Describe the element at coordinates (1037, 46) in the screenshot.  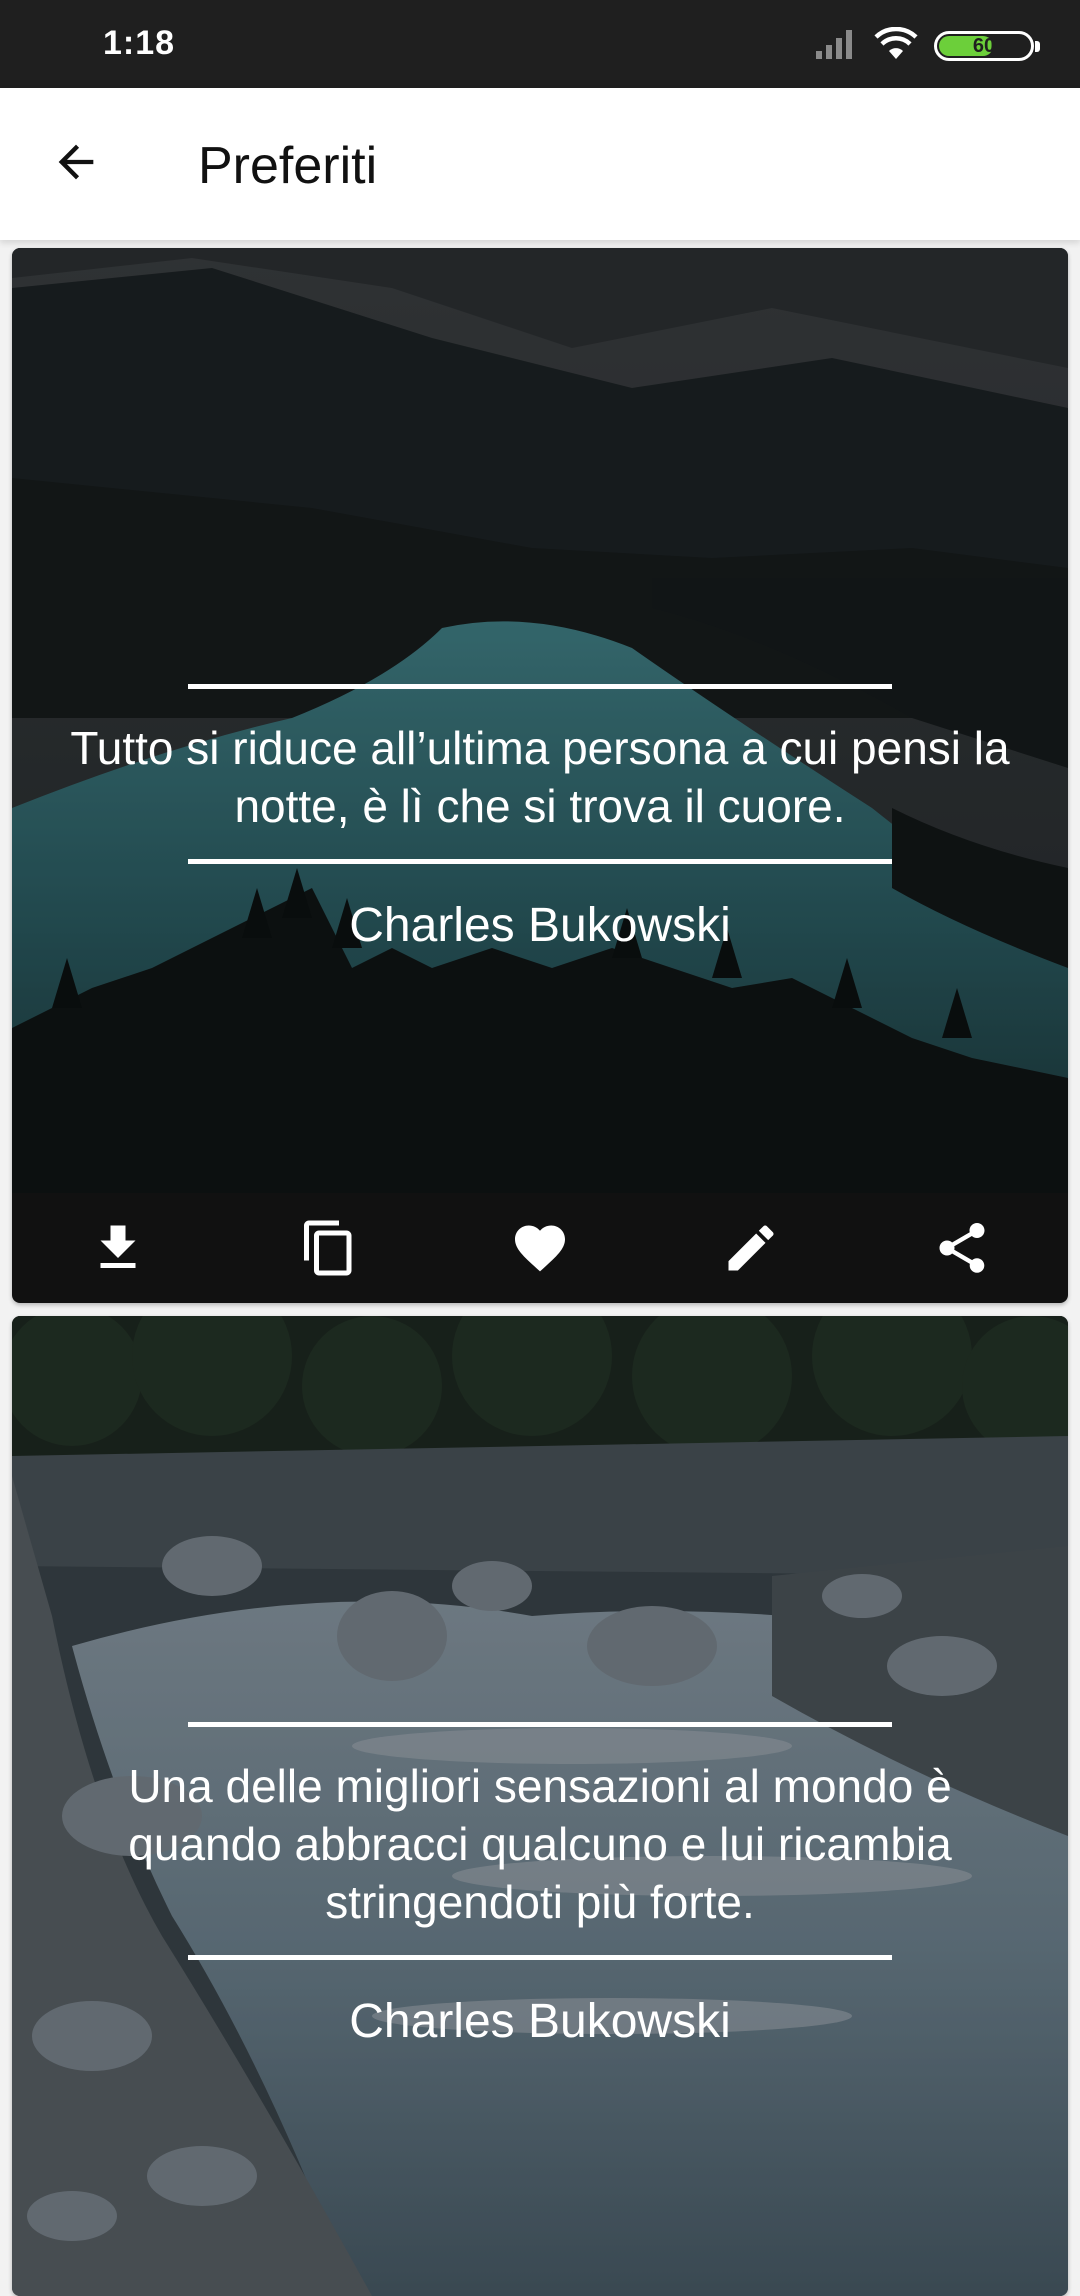
I see `battery-nub` at that location.